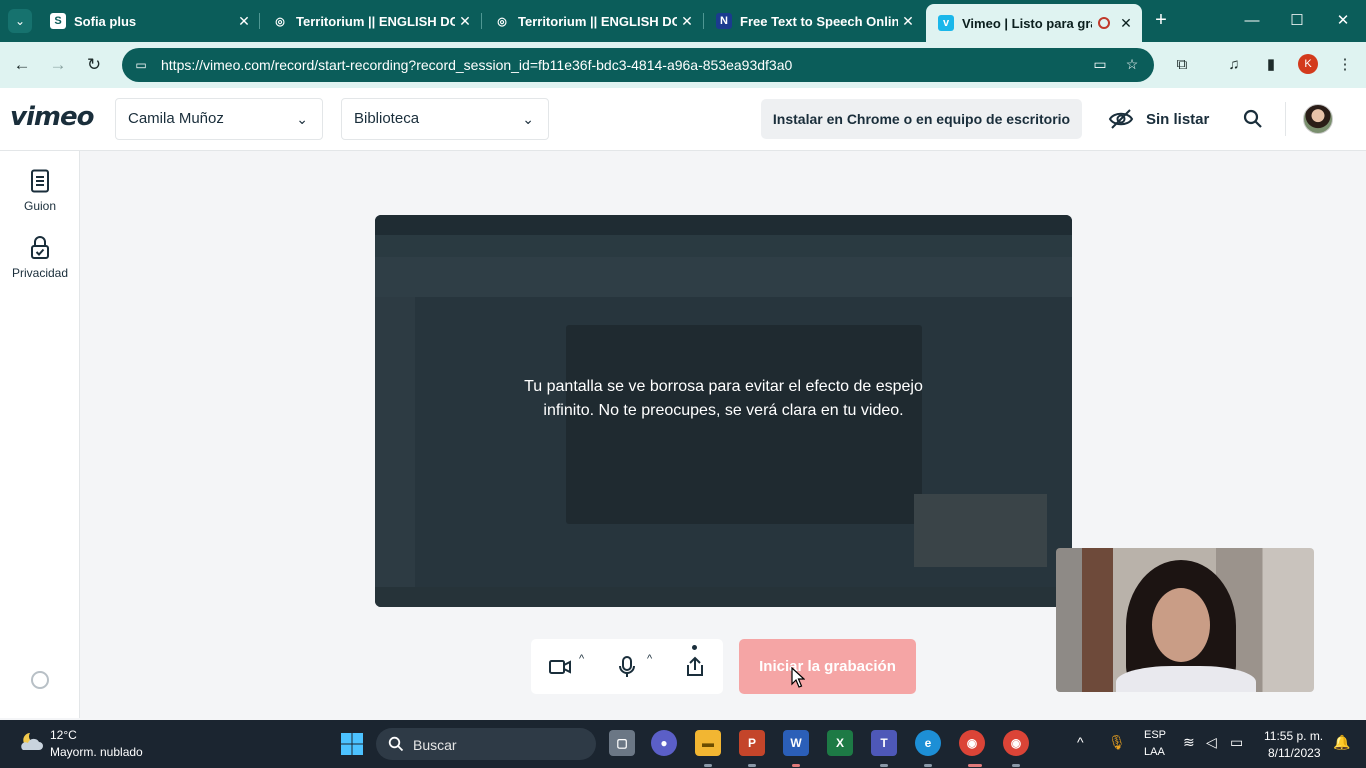 The image size is (1366, 768). What do you see at coordinates (486, 744) in the screenshot?
I see `taskbar-search-box: Buscar` at bounding box center [486, 744].